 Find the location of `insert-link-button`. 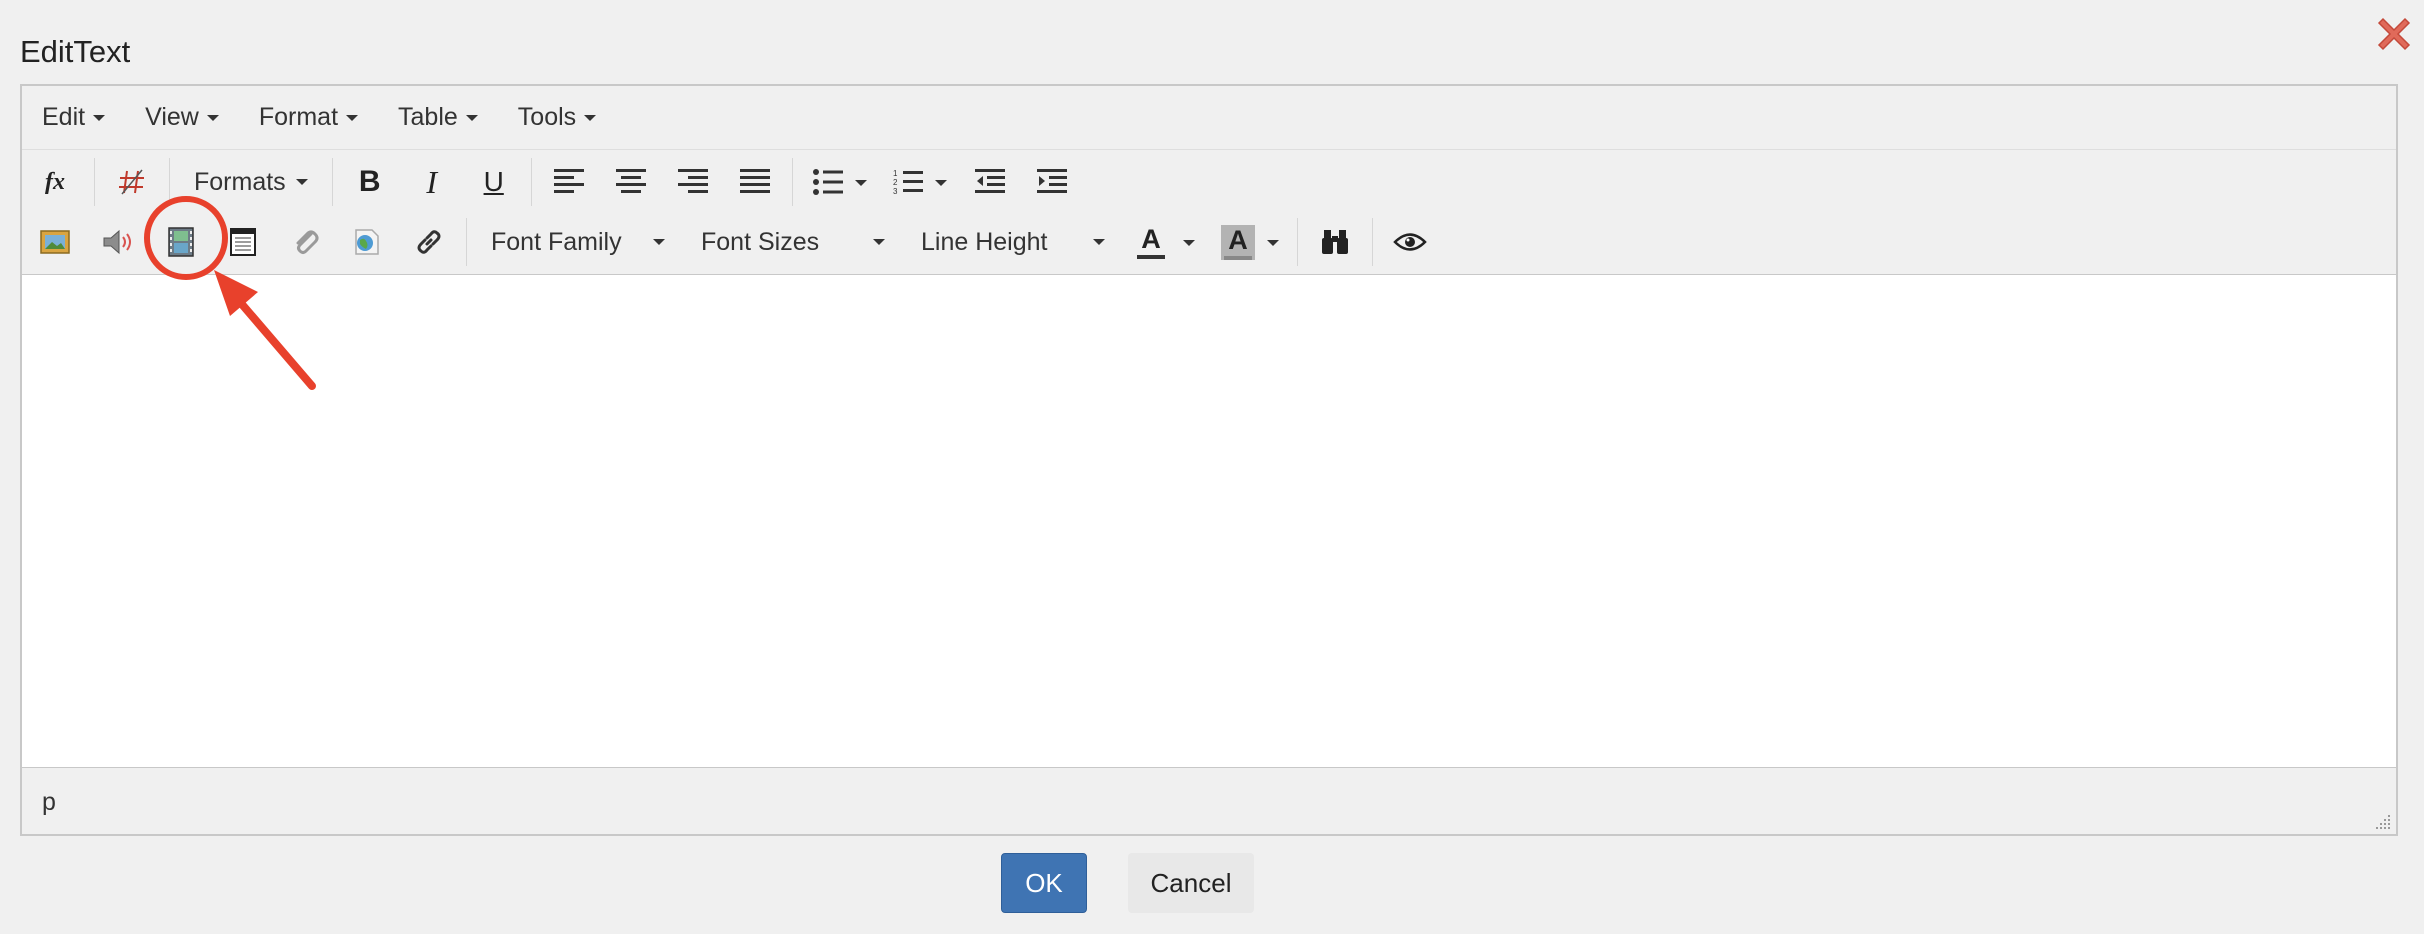

insert-link-button is located at coordinates (429, 242).